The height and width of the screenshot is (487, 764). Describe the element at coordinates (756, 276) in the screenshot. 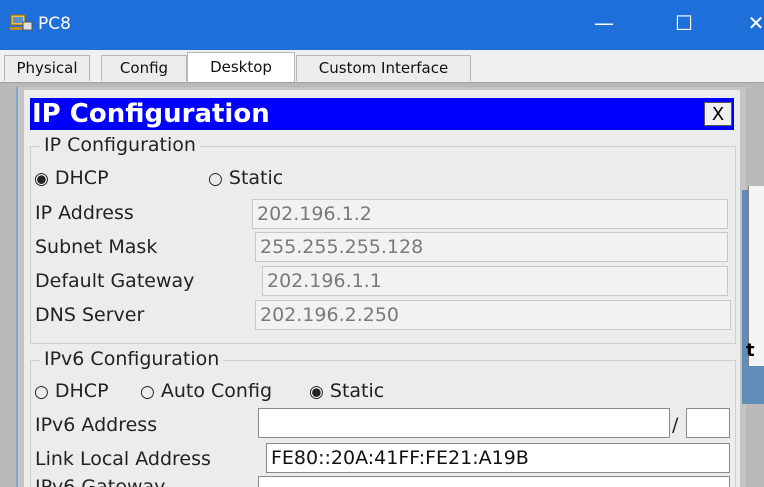

I see `background-window-content` at that location.